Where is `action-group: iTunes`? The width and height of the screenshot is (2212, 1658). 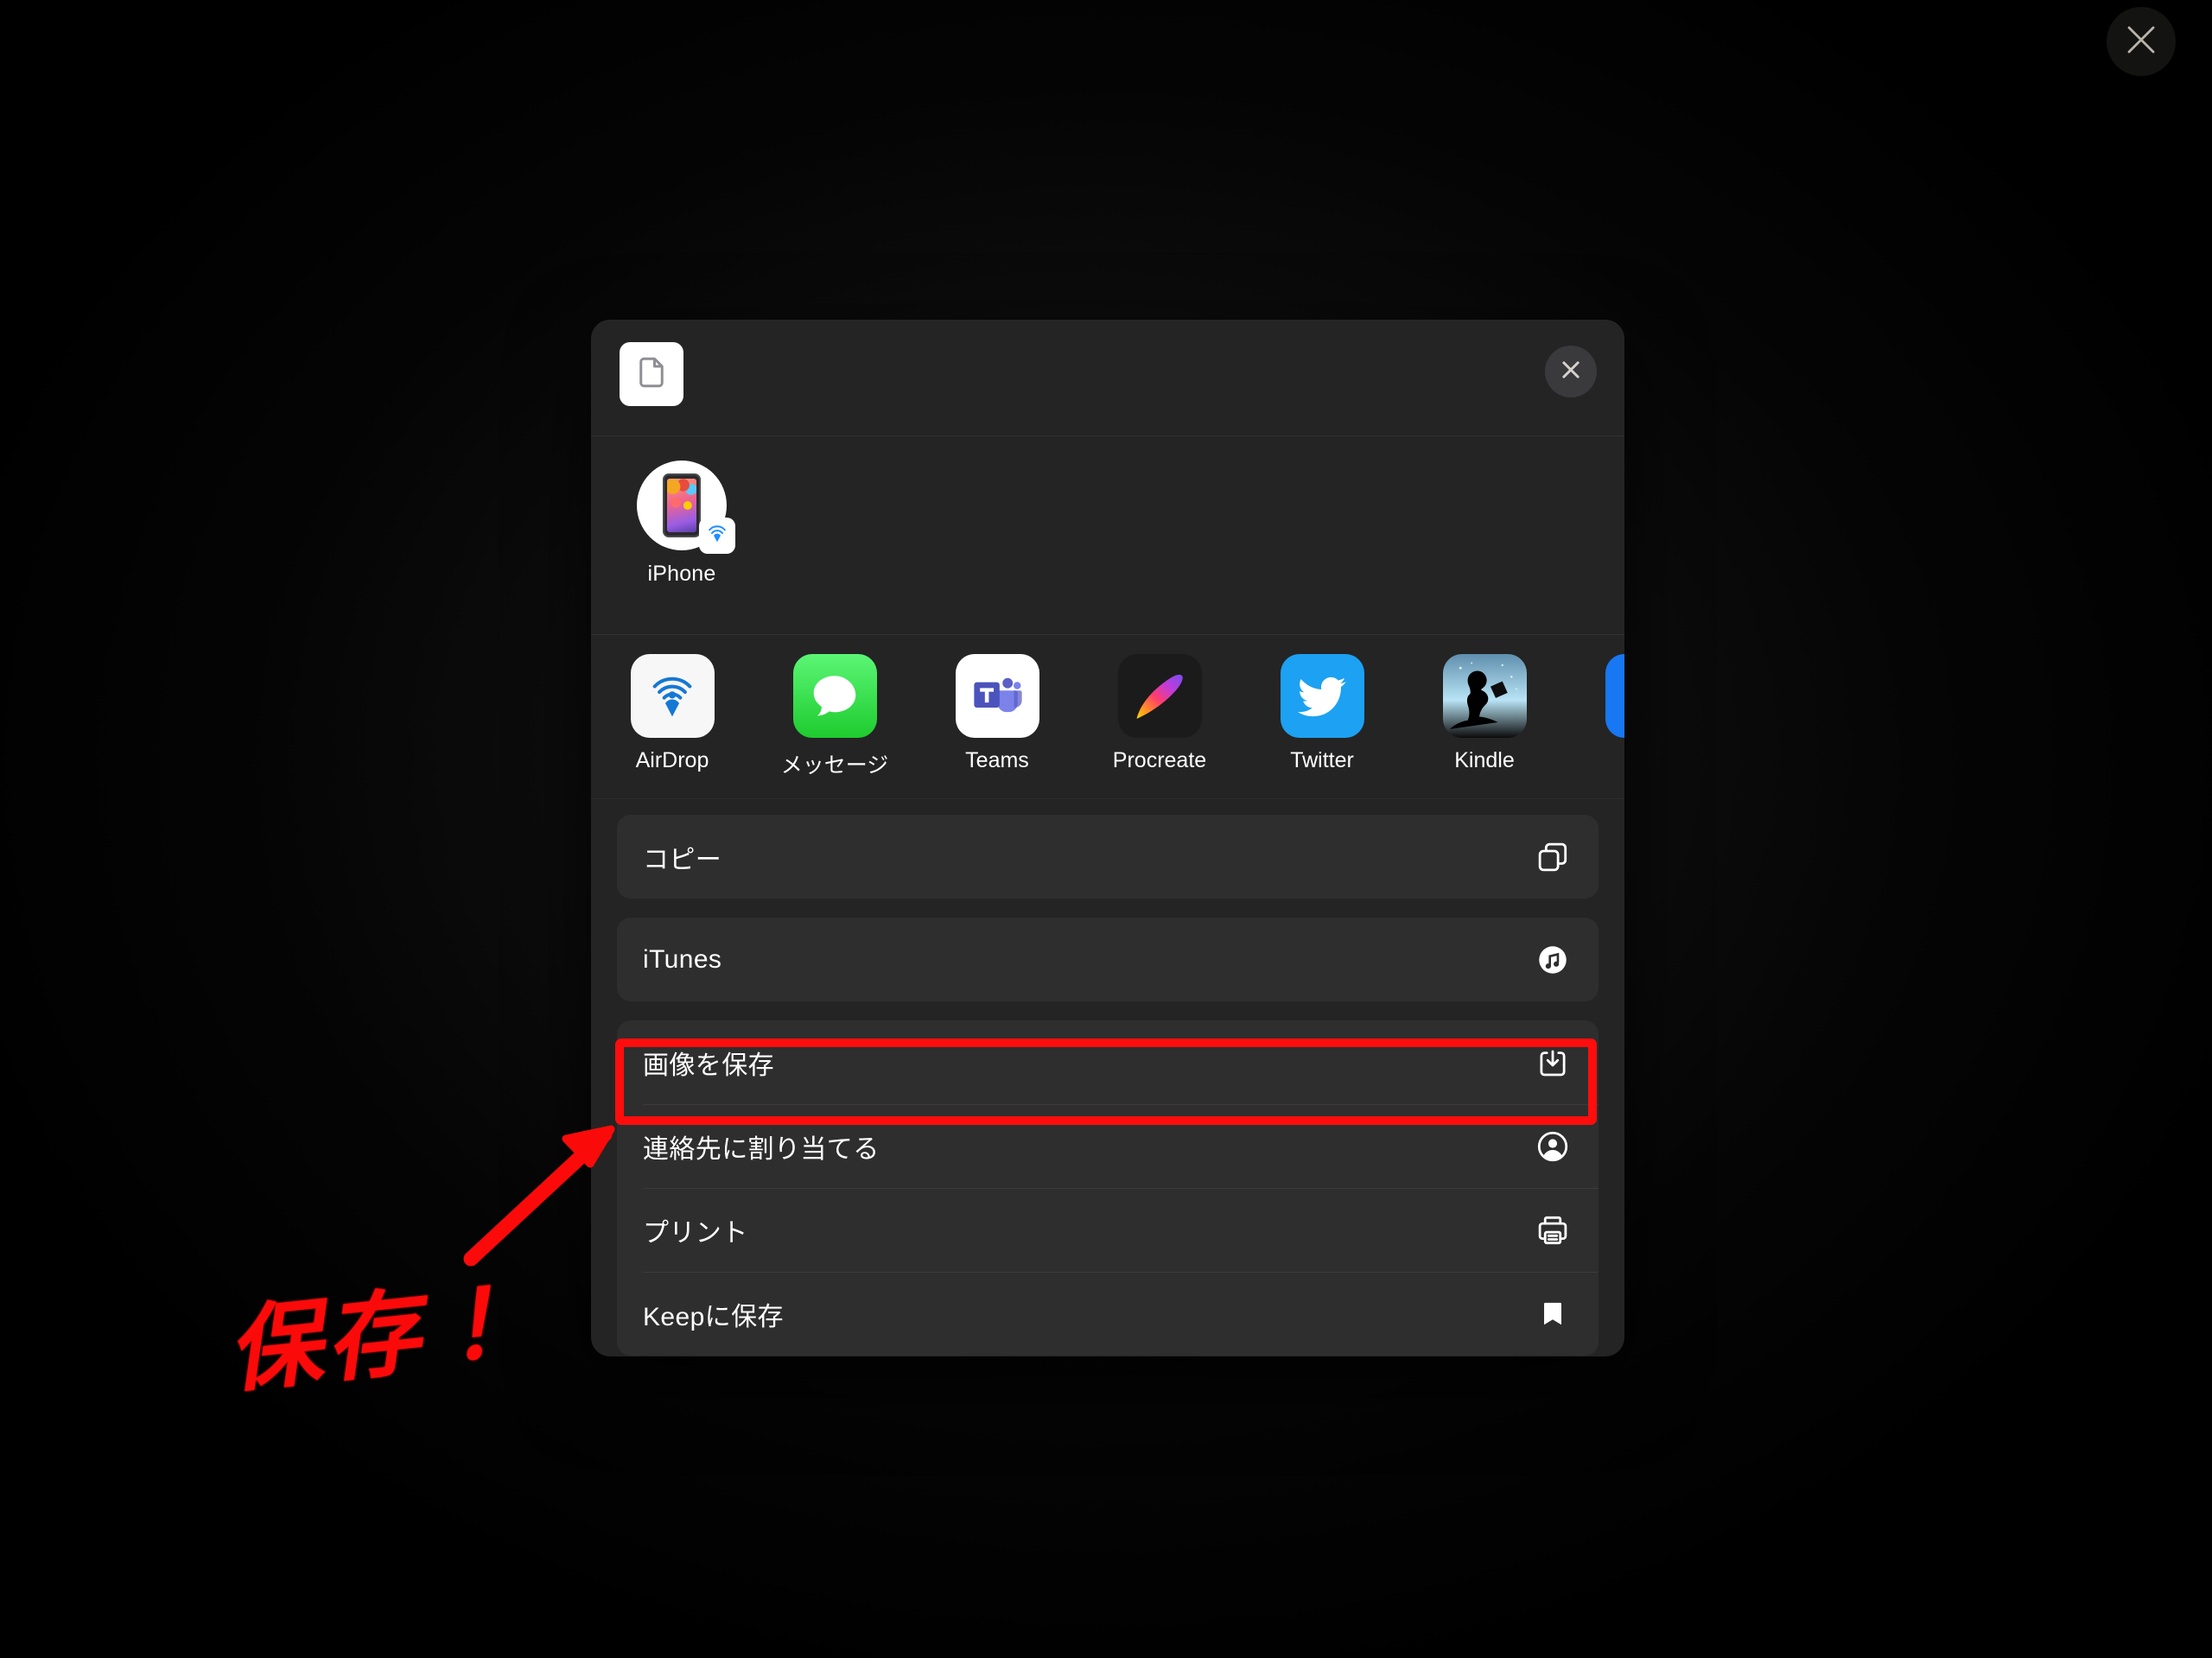 action-group: iTunes is located at coordinates (1108, 959).